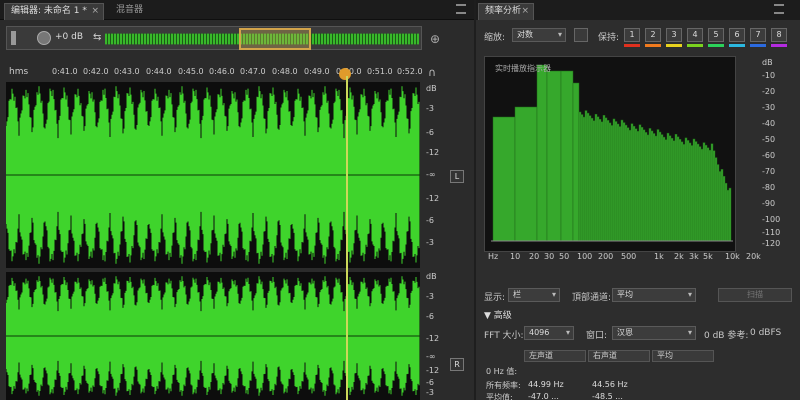 The height and width of the screenshot is (400, 800). What do you see at coordinates (437, 175) in the screenshot?
I see `db-scale-left: dB -3 -6 -12 -∞ -12 -6 -3` at bounding box center [437, 175].